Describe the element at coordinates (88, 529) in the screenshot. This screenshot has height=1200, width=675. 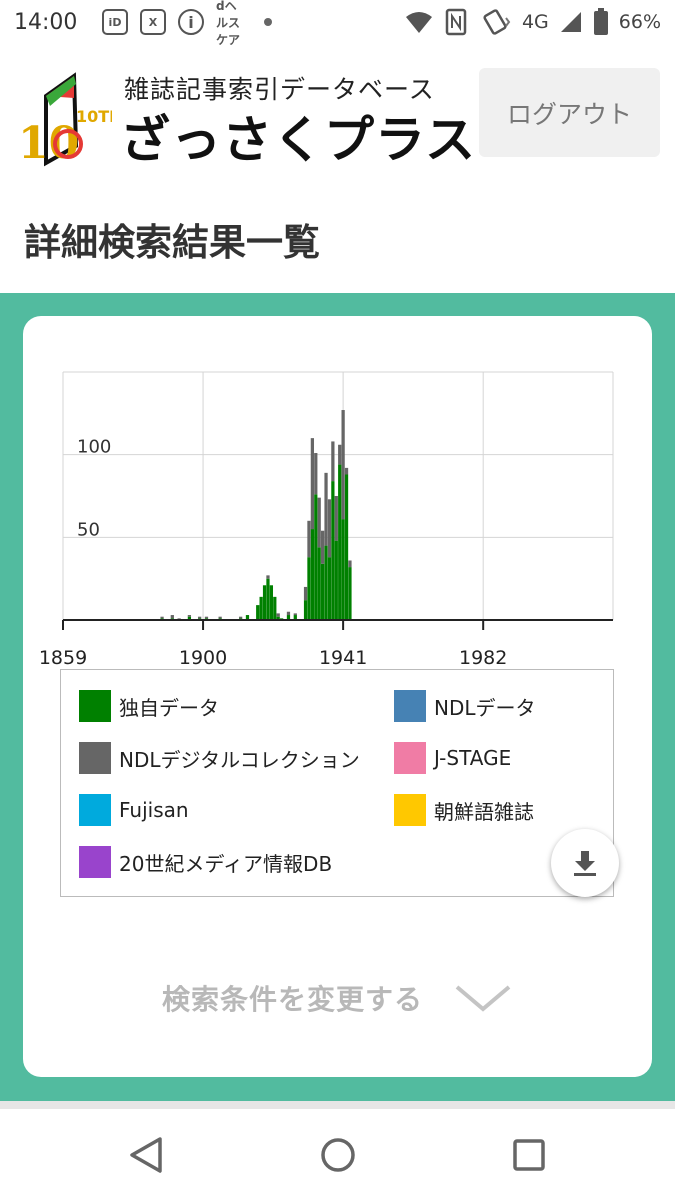
I see `y-tick-label: 50` at that location.